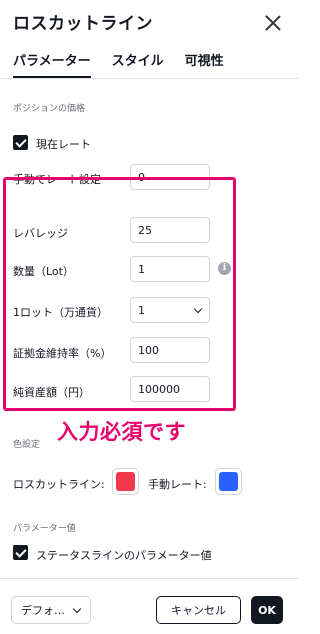 This screenshot has width=320, height=634. Describe the element at coordinates (170, 269) in the screenshot. I see `quantity-input: 1` at that location.